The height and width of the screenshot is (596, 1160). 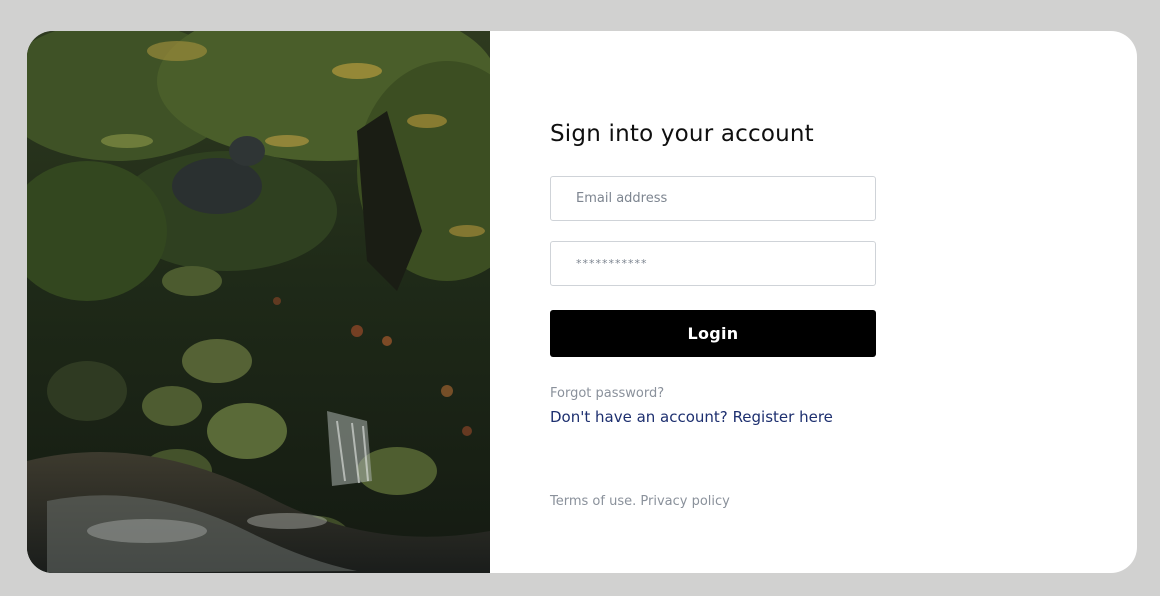 I want to click on footer-links: Terms of use. Privacy policy, so click(x=640, y=501).